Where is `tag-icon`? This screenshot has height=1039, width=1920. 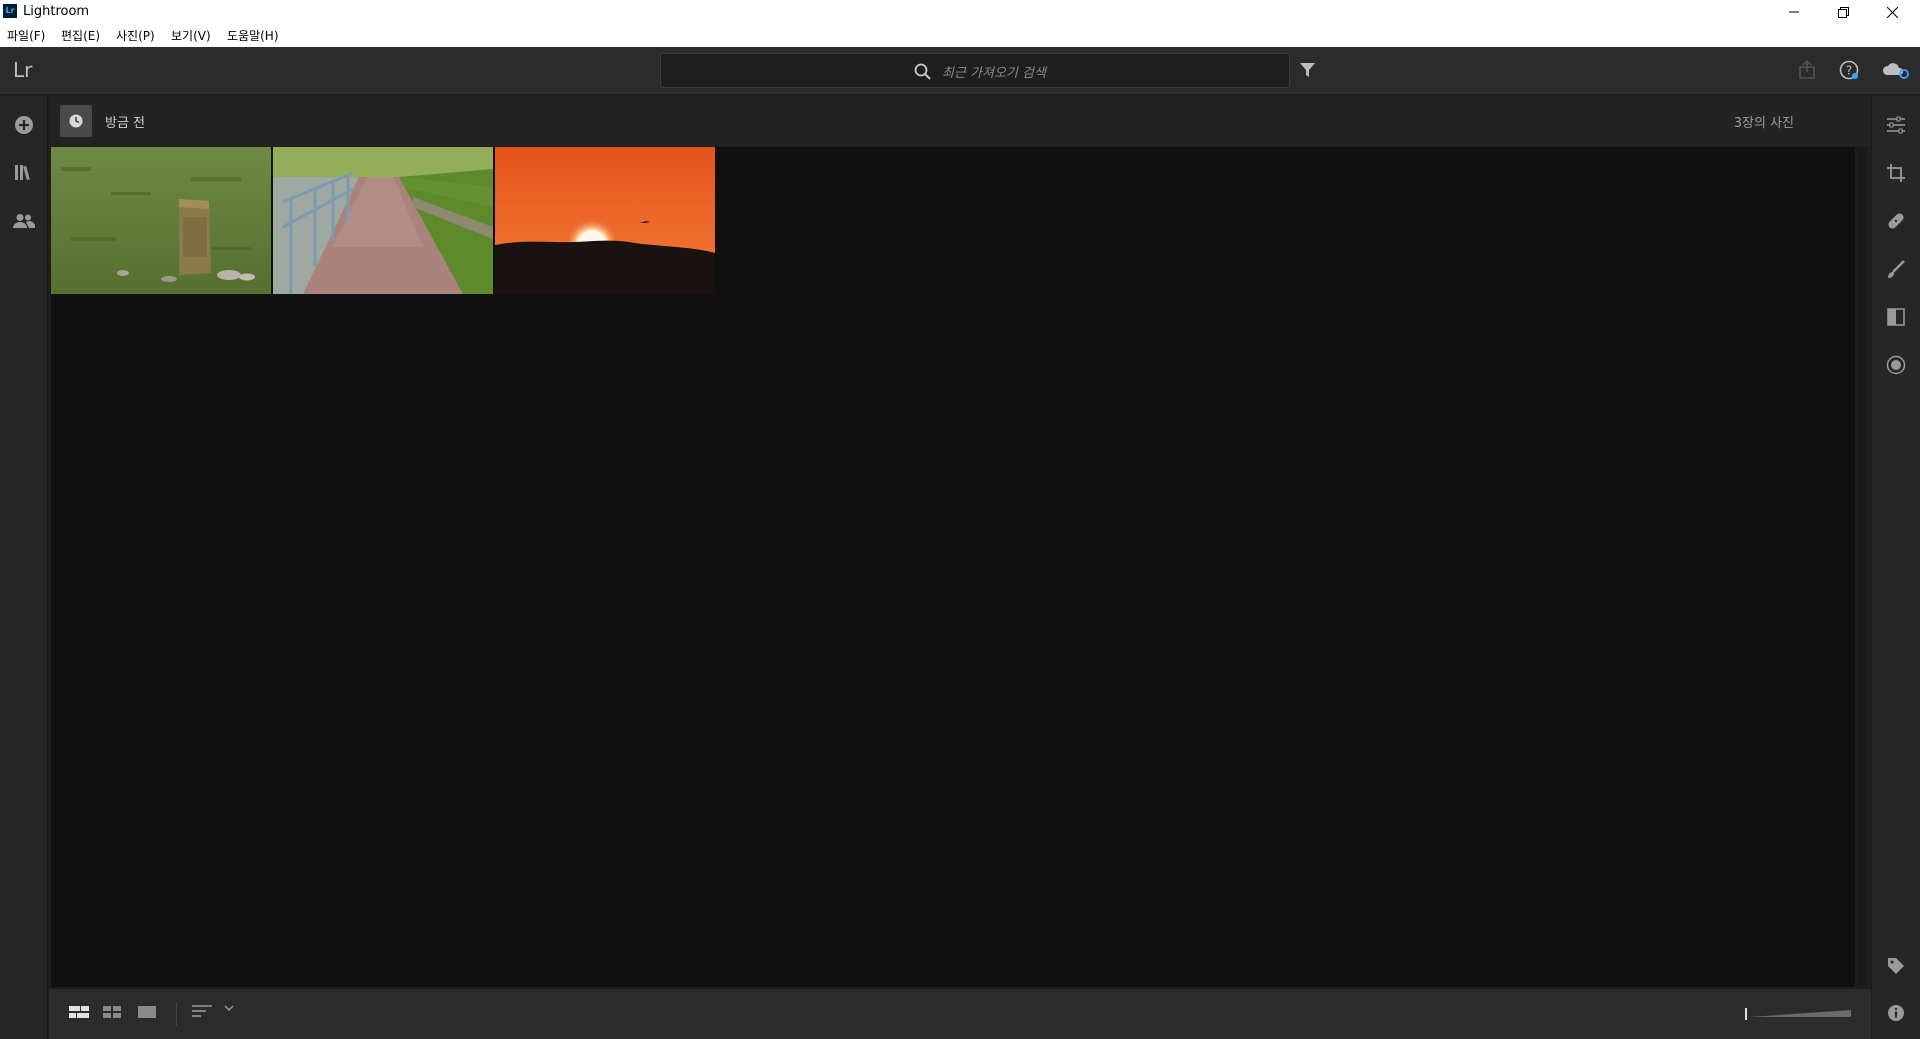
tag-icon is located at coordinates (1896, 966).